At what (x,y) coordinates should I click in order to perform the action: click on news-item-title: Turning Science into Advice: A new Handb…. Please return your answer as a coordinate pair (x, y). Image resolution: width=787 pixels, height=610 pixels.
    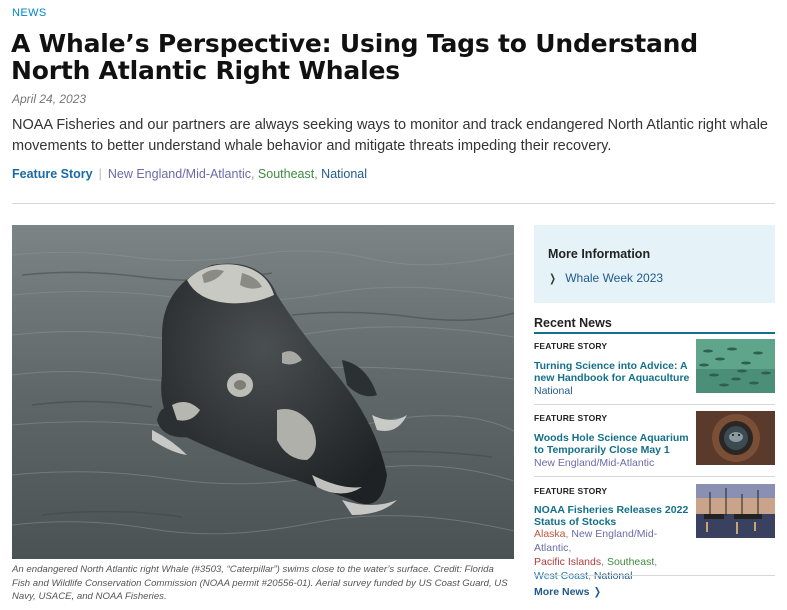
    Looking at the image, I should click on (613, 372).